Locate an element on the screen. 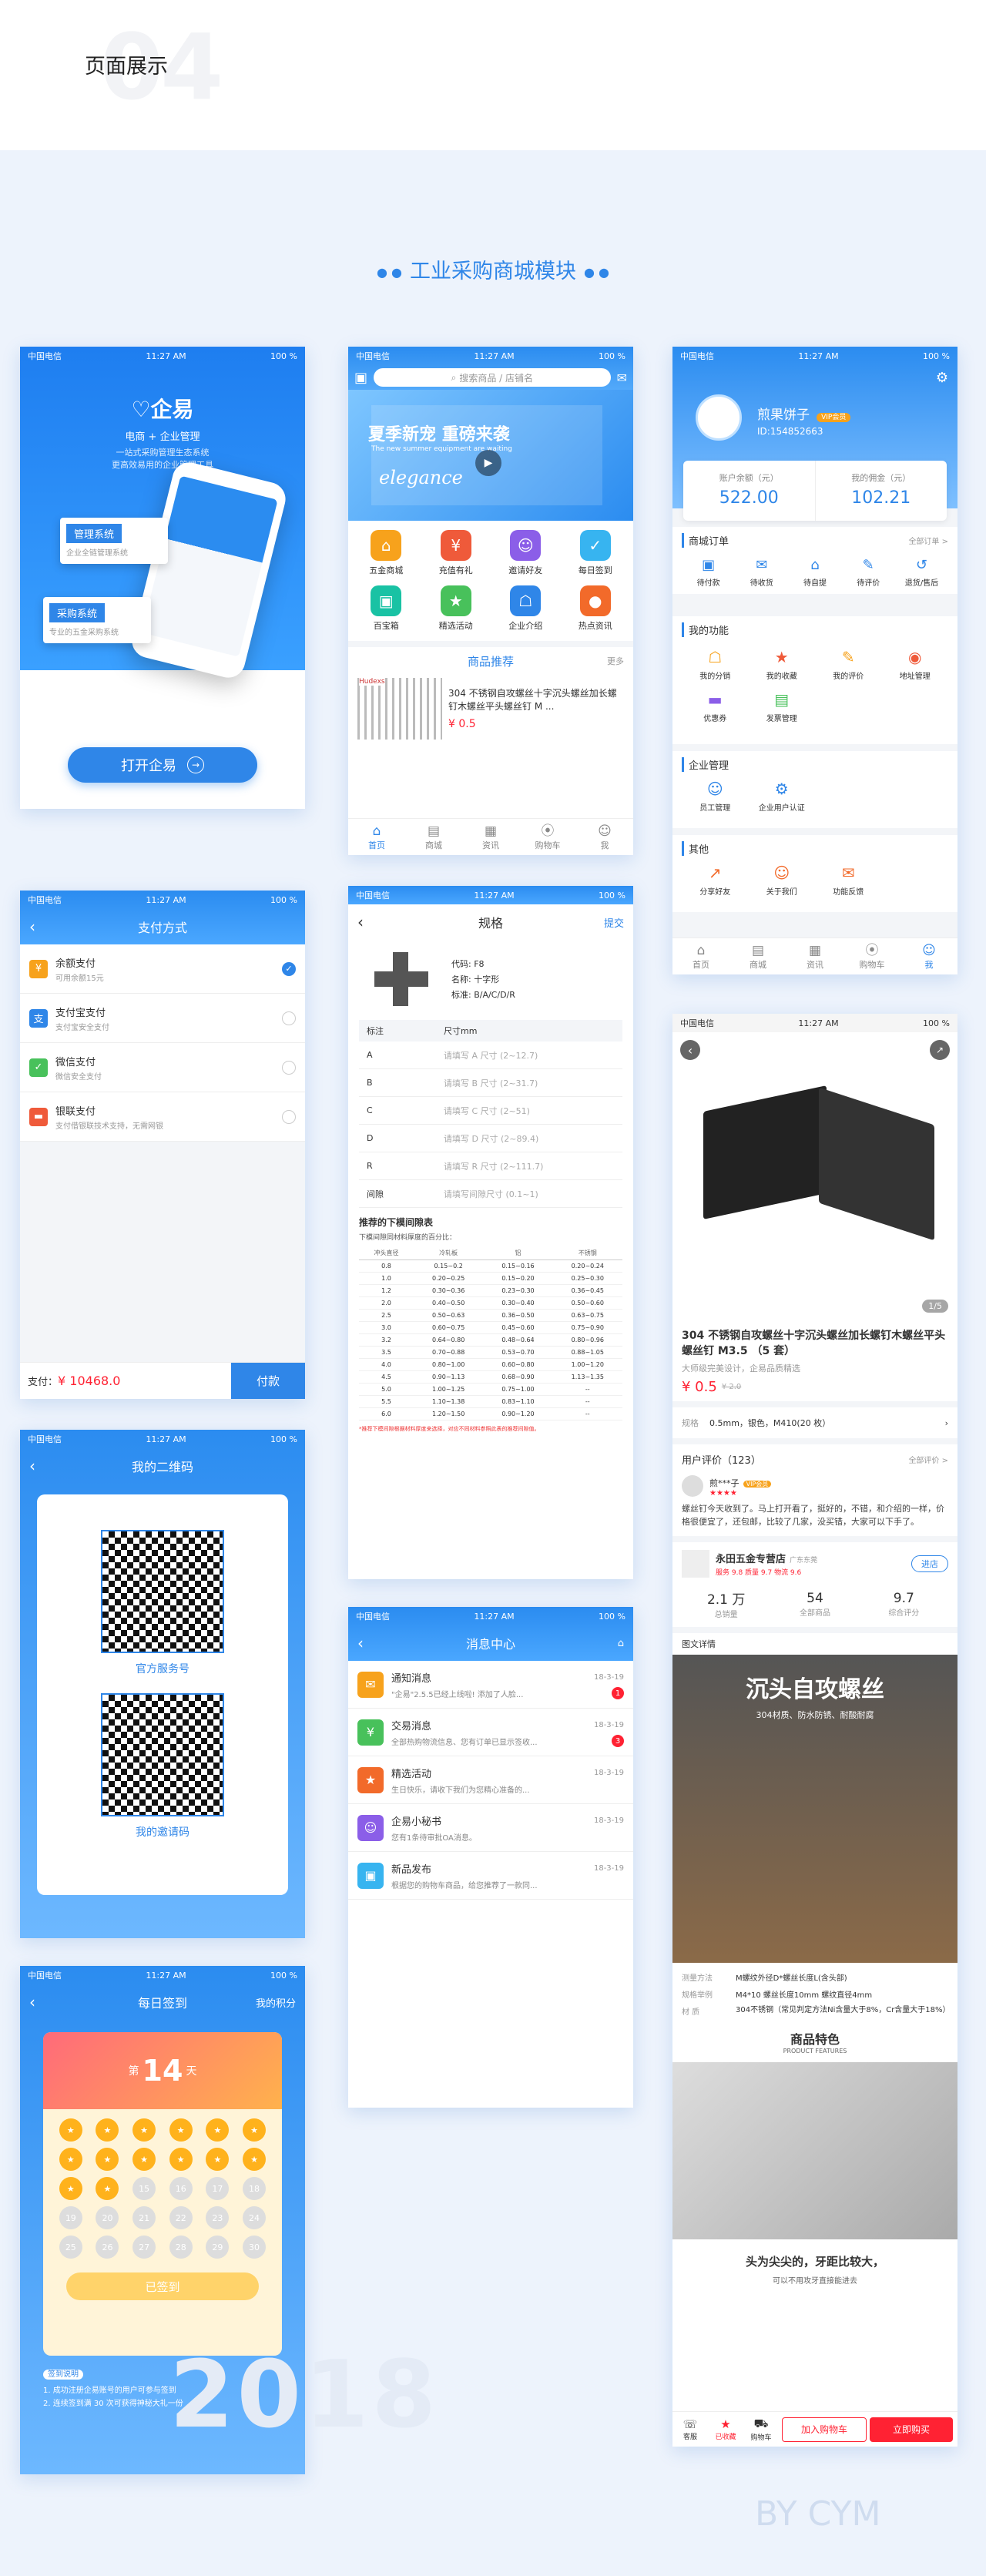  function-item: ▬ 优惠券 is located at coordinates (715, 706).